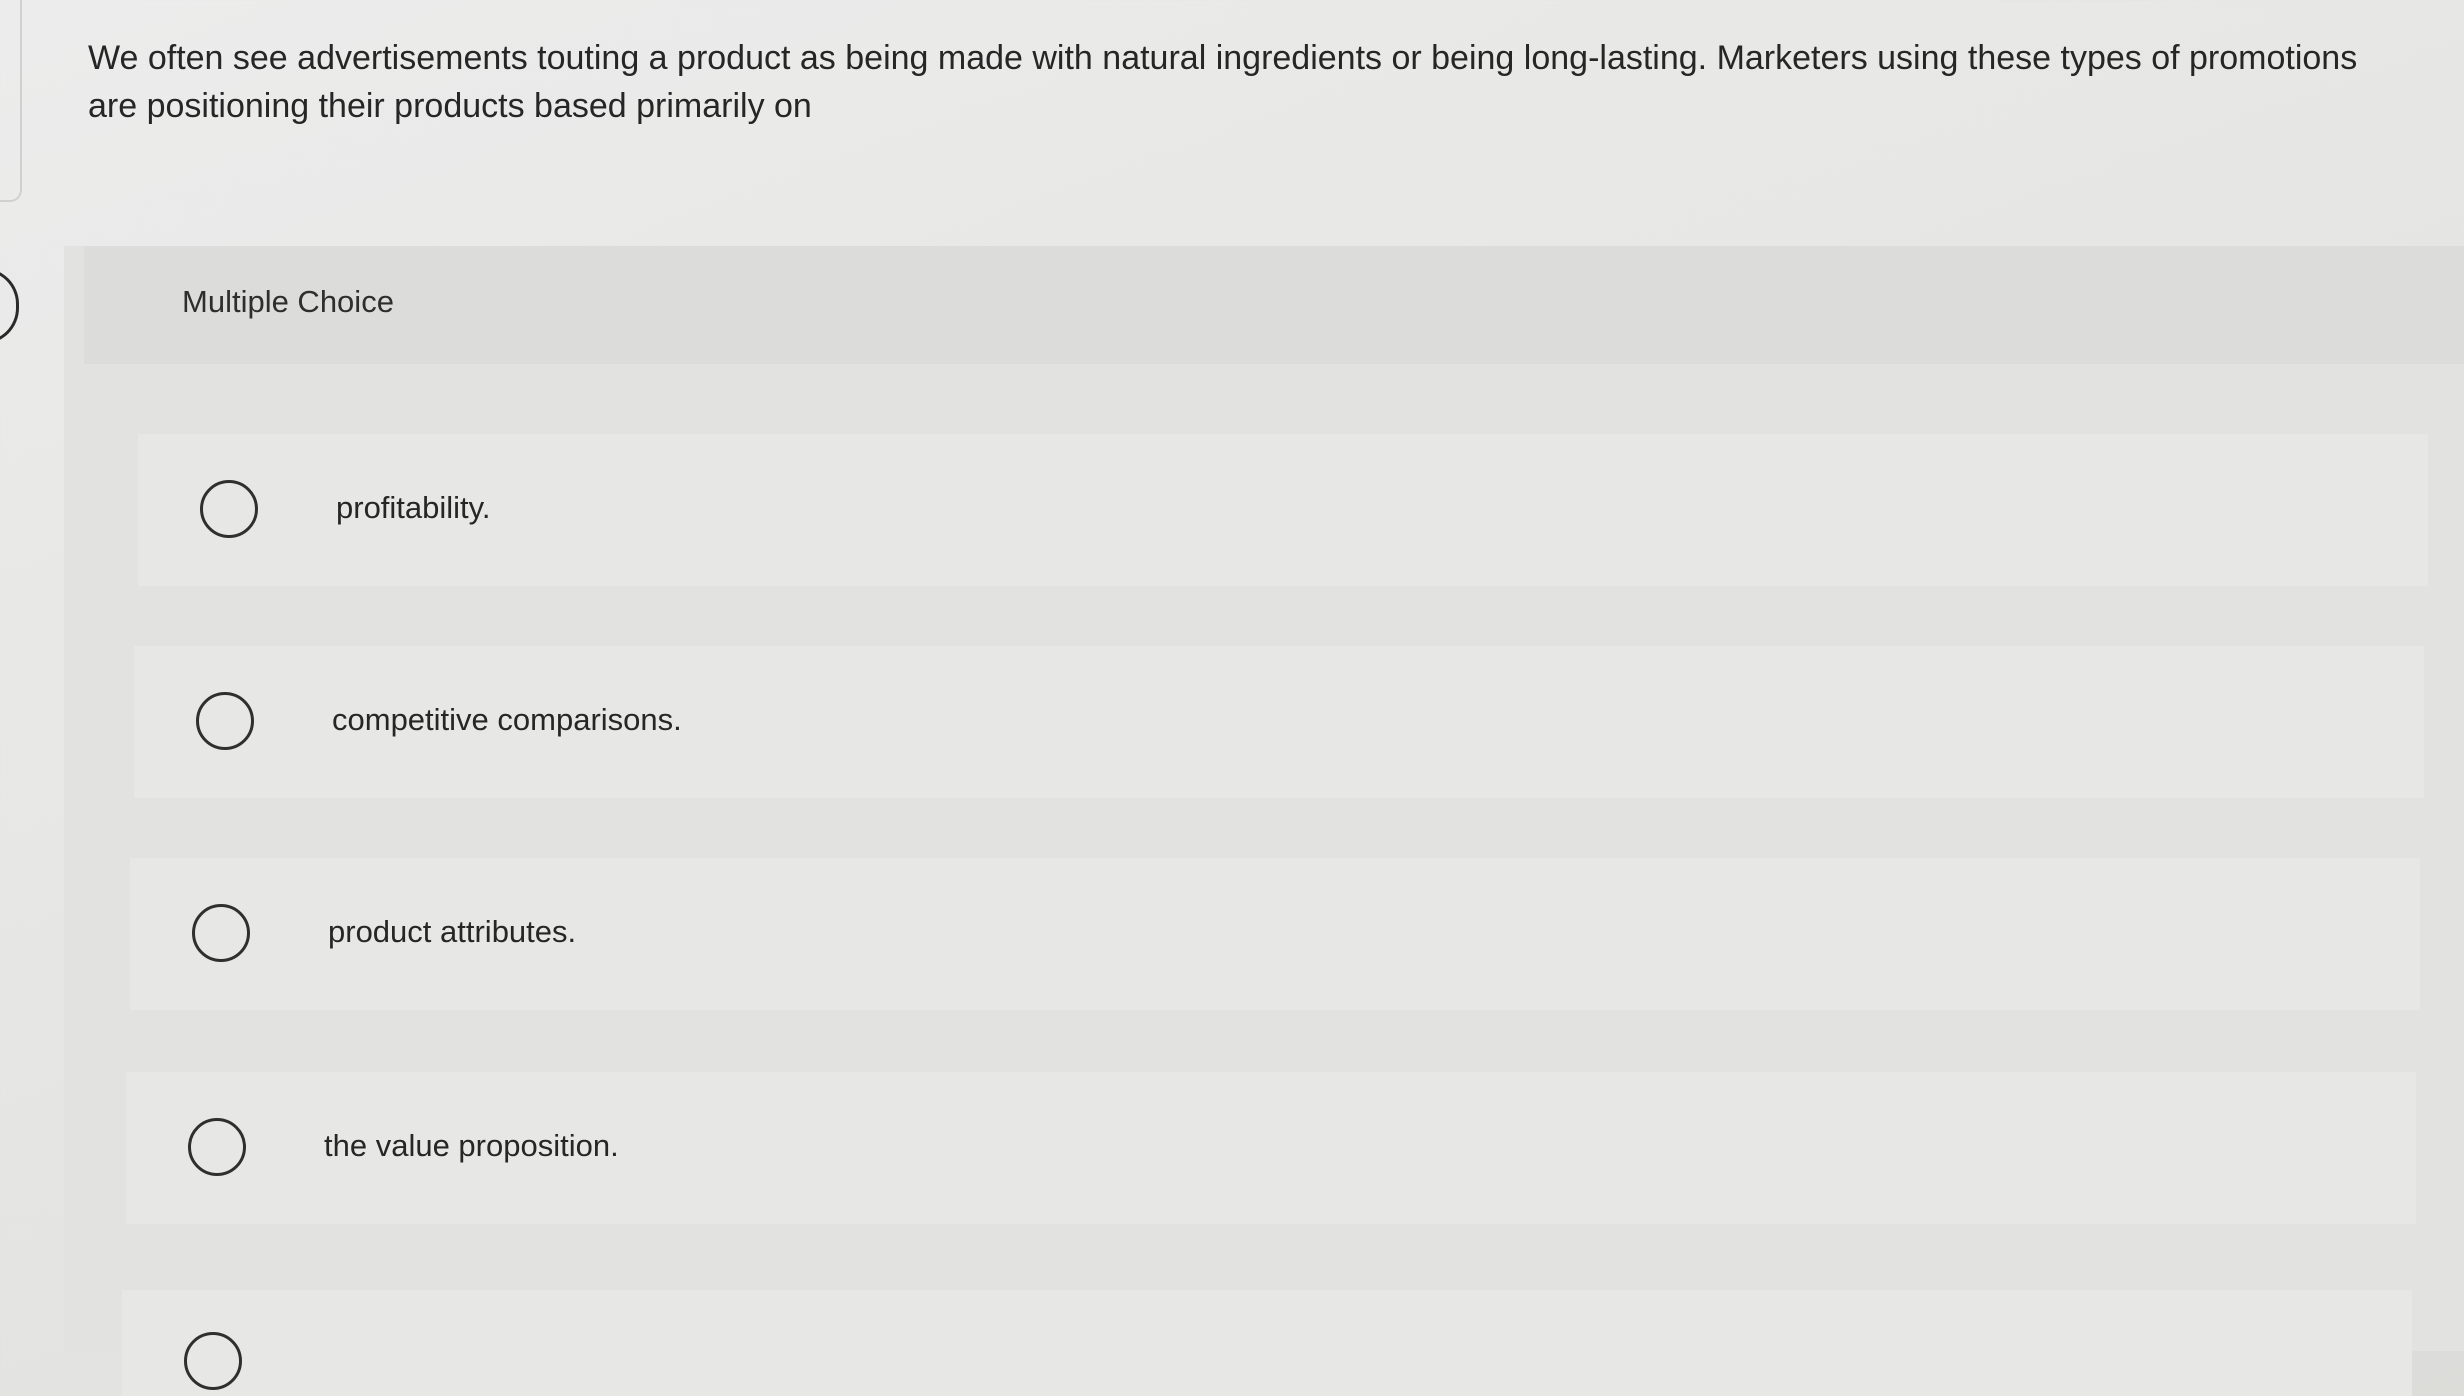  What do you see at coordinates (1271, 1148) in the screenshot?
I see `choice-option-4: the value proposition.` at bounding box center [1271, 1148].